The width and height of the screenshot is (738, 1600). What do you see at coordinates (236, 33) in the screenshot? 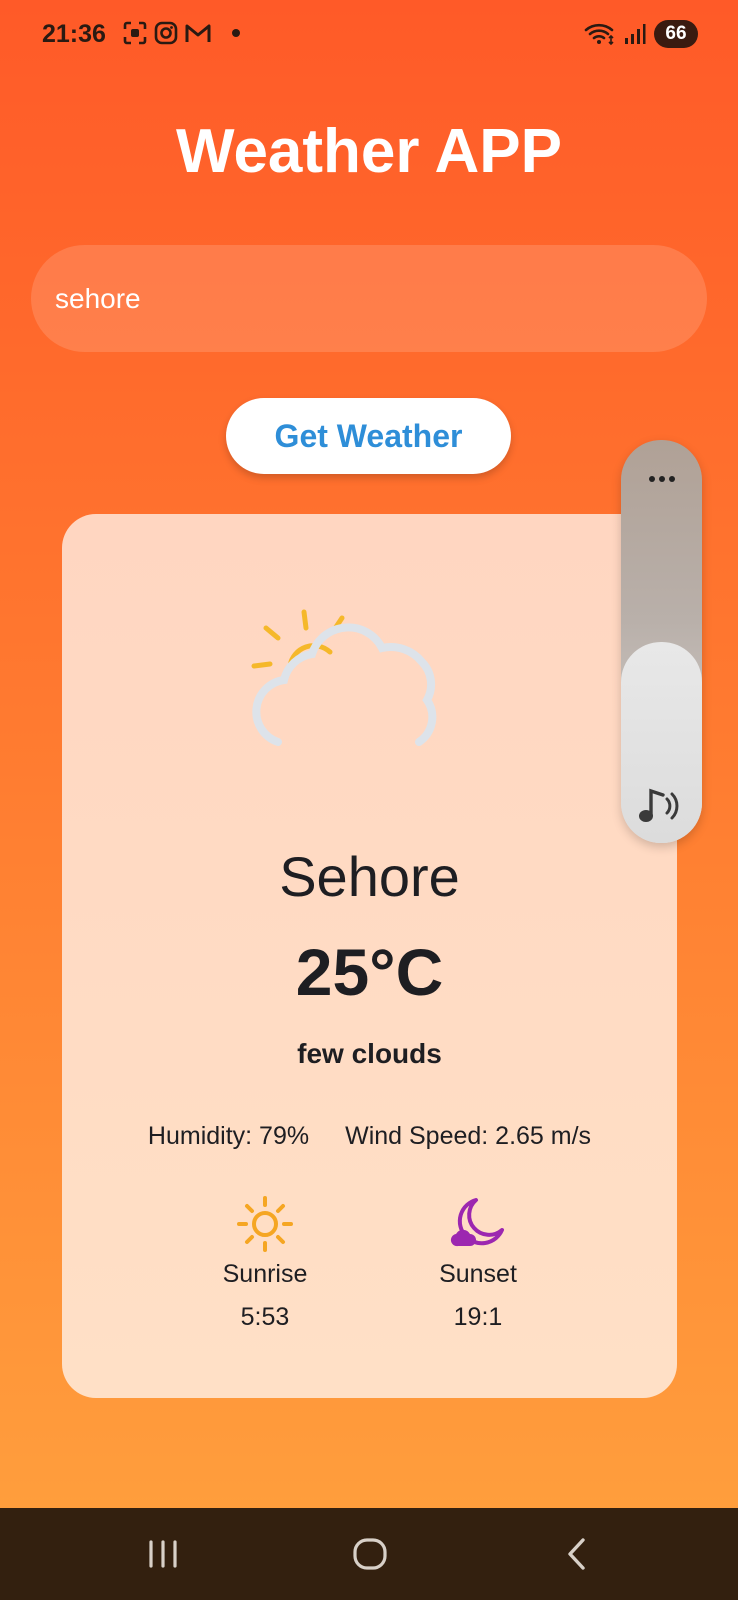
I see `notification-dot` at bounding box center [236, 33].